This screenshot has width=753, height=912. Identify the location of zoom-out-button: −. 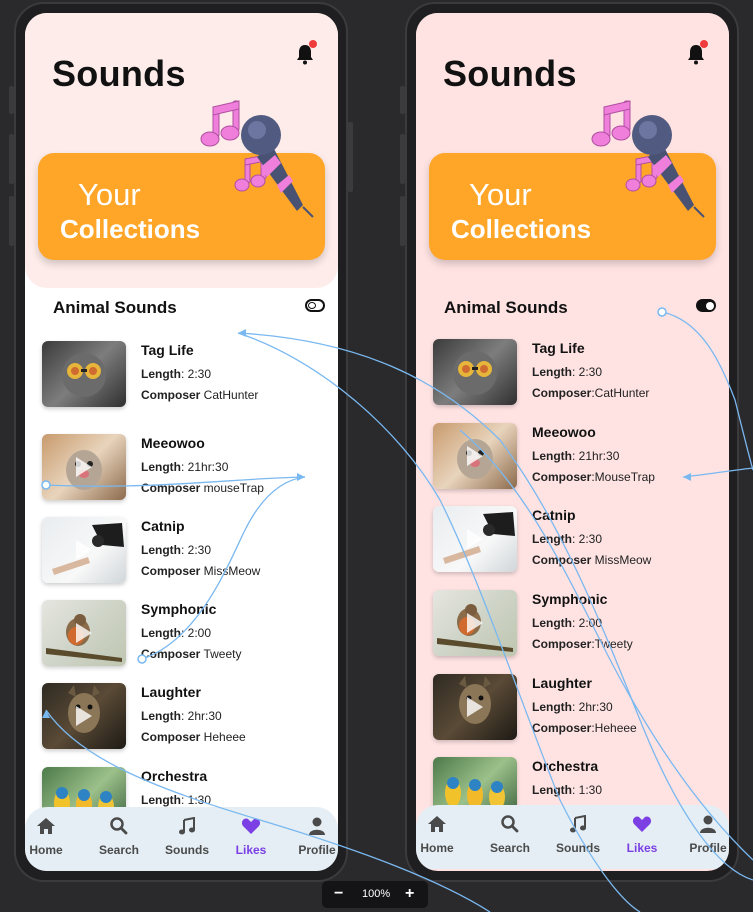
(338, 894).